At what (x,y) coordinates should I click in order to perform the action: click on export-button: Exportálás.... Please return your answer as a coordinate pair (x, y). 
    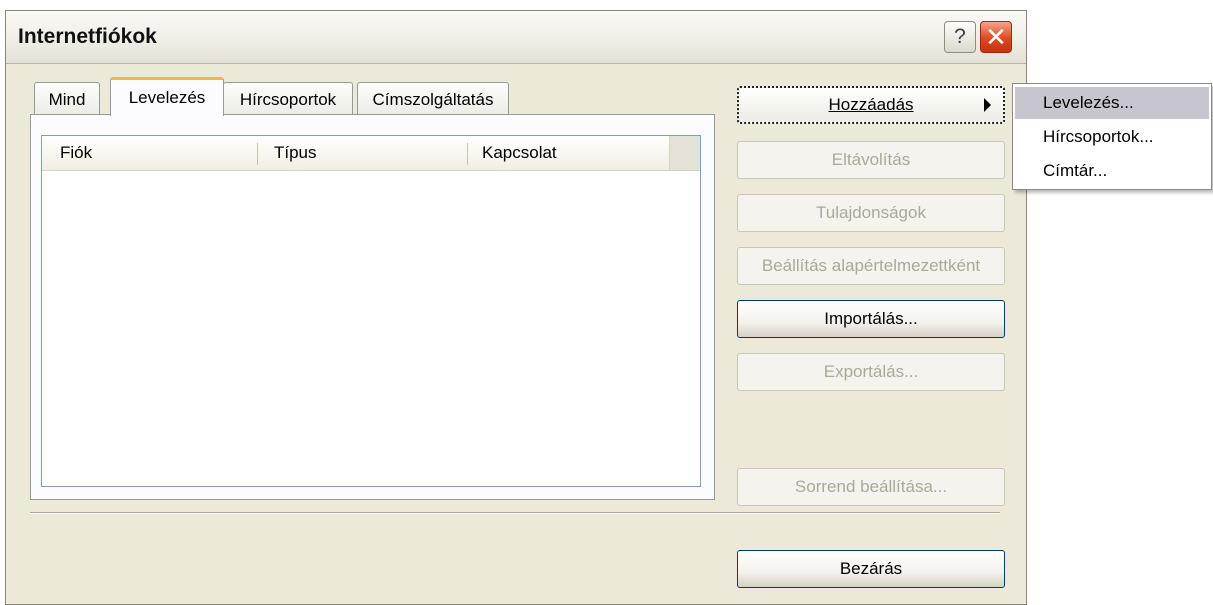
    Looking at the image, I should click on (871, 372).